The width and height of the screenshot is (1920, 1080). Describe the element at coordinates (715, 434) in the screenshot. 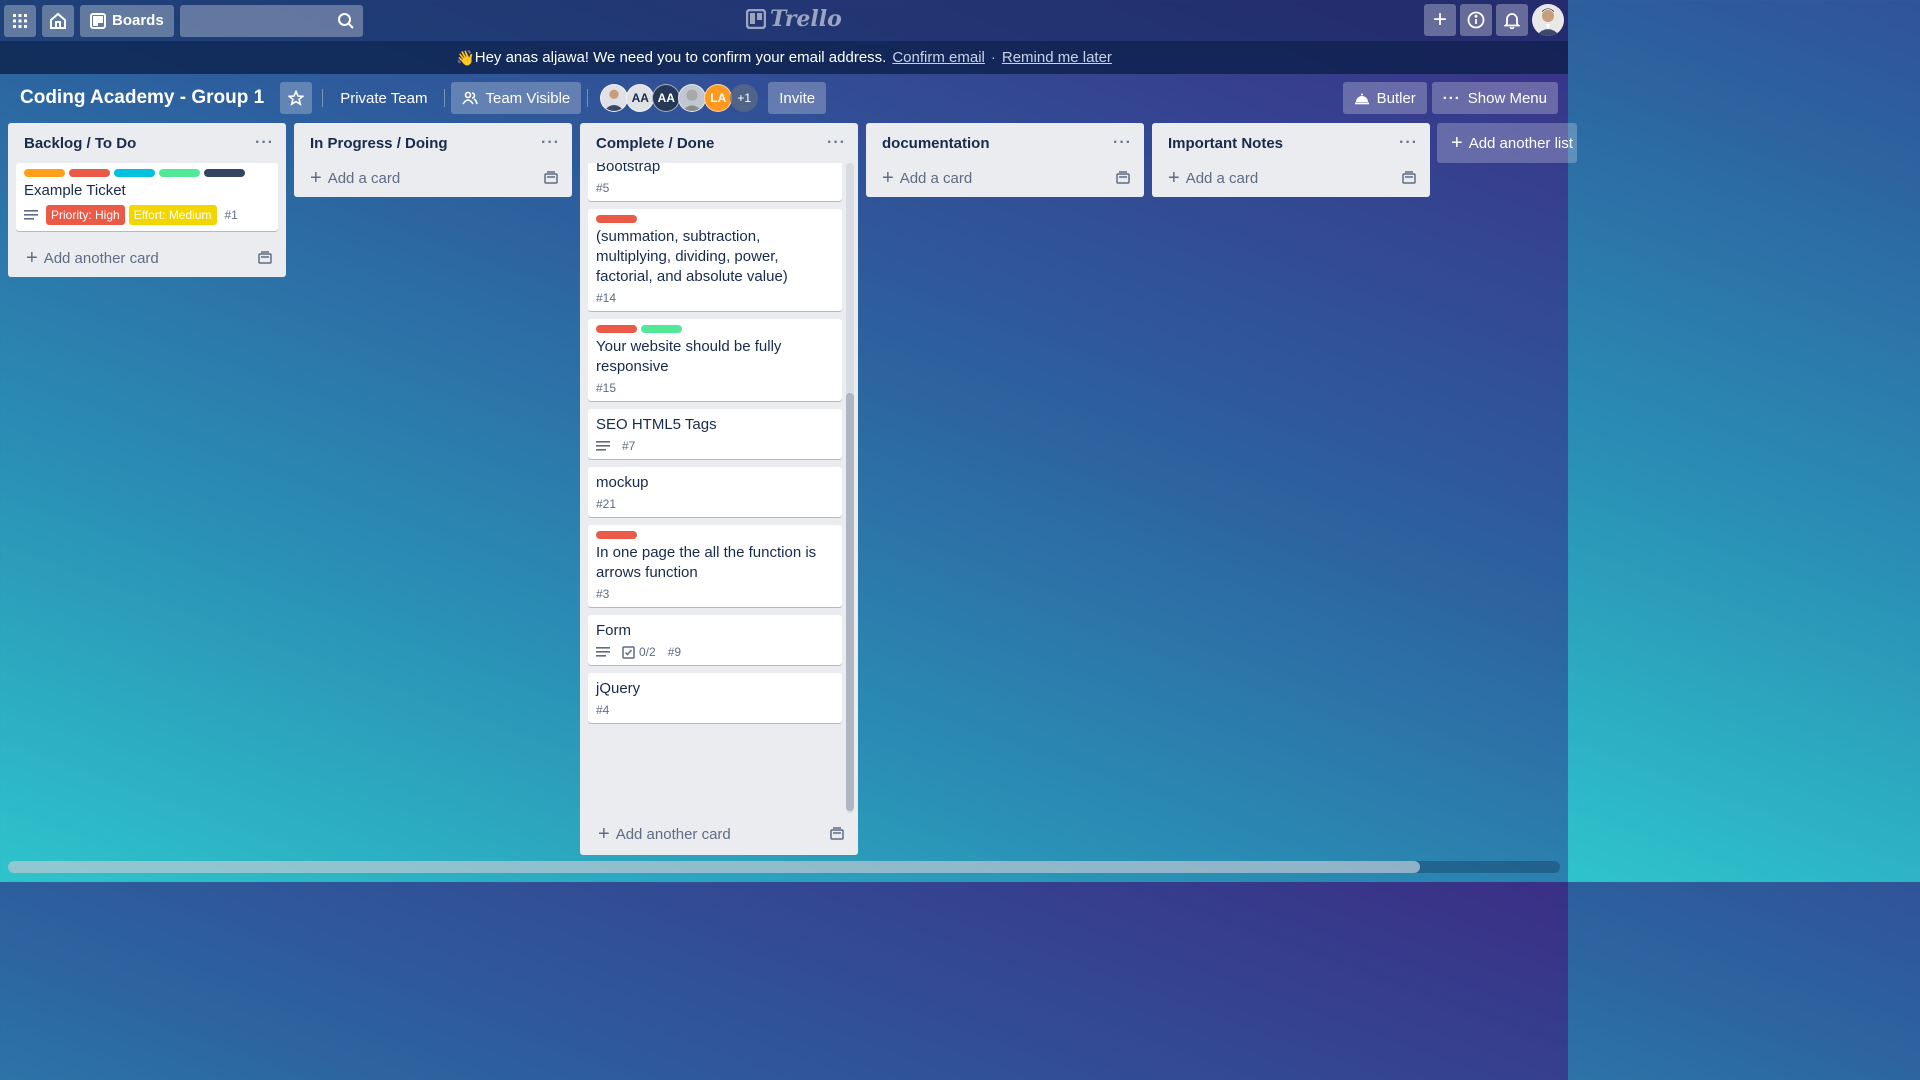

I see `card-seo-tags: SEO HTML5 Tags #7` at that location.